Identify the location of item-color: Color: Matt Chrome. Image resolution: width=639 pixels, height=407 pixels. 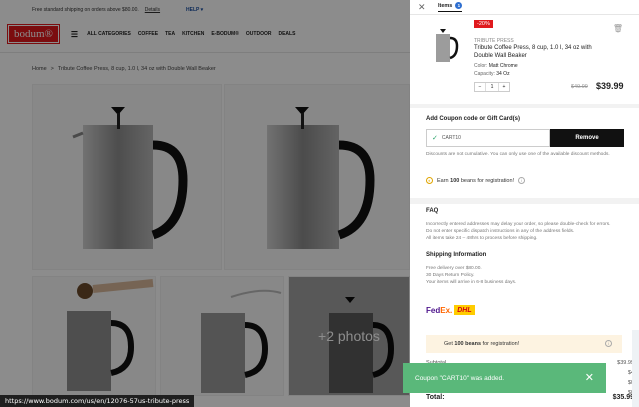
(496, 66).